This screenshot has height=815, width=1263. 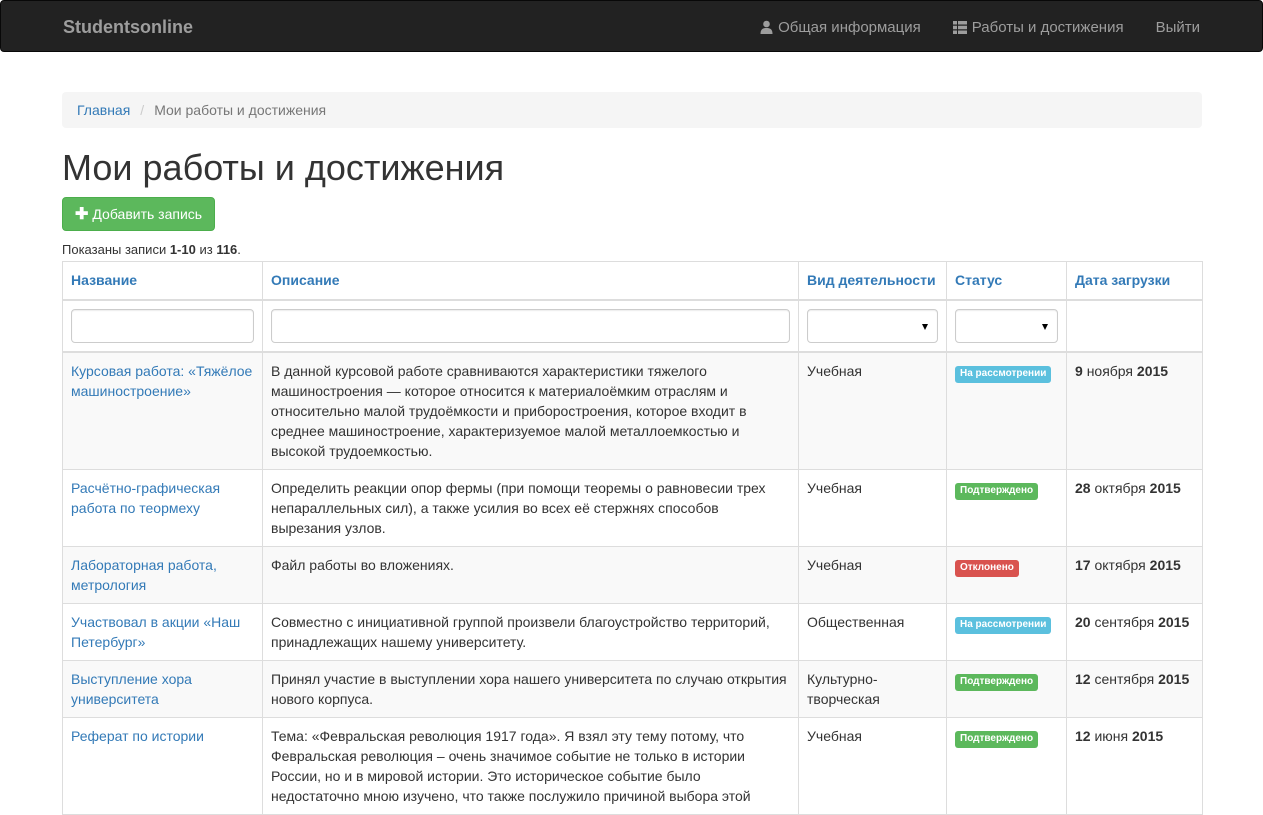 What do you see at coordinates (1006, 281) in the screenshot?
I see `column-header-status: Статус` at bounding box center [1006, 281].